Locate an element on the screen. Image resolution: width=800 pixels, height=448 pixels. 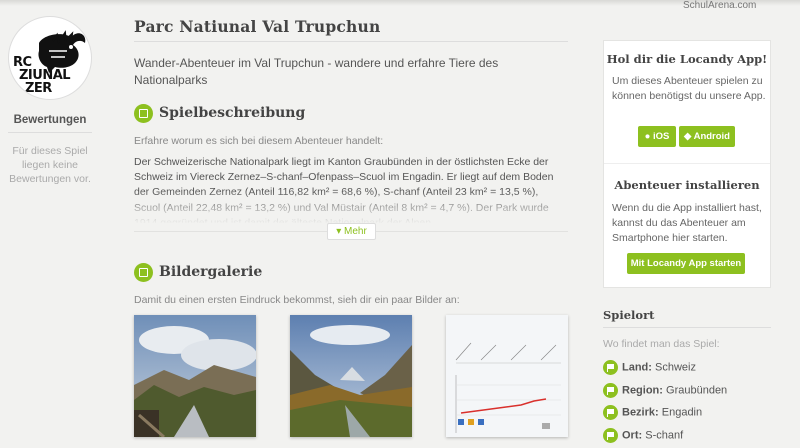
section-title-description: Spielbeschreibung is located at coordinates (232, 113).